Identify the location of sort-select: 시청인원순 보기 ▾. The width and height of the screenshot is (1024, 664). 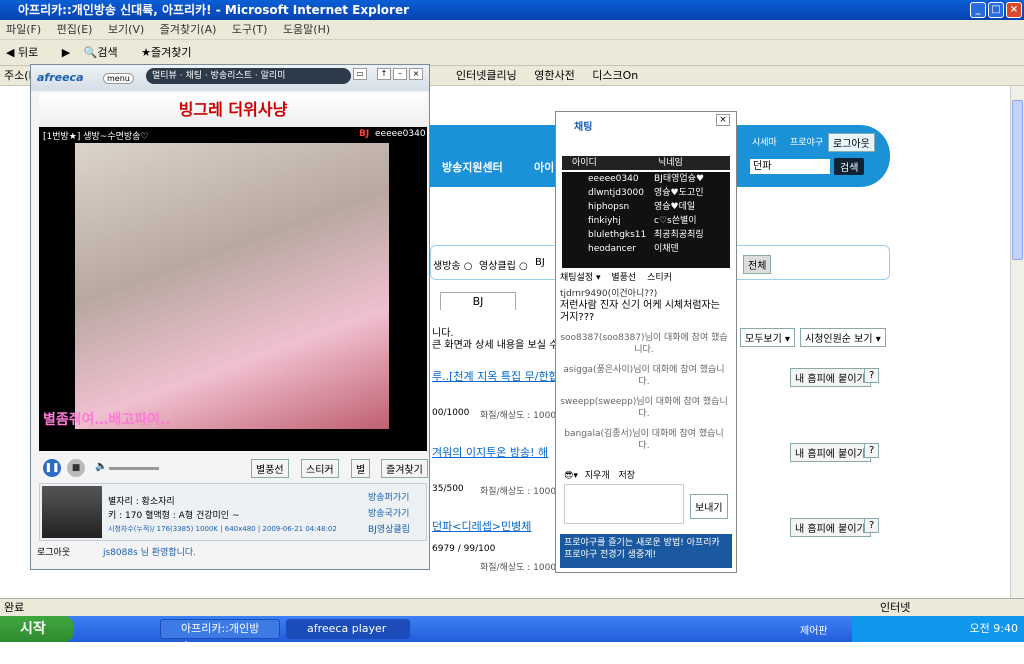
(843, 337).